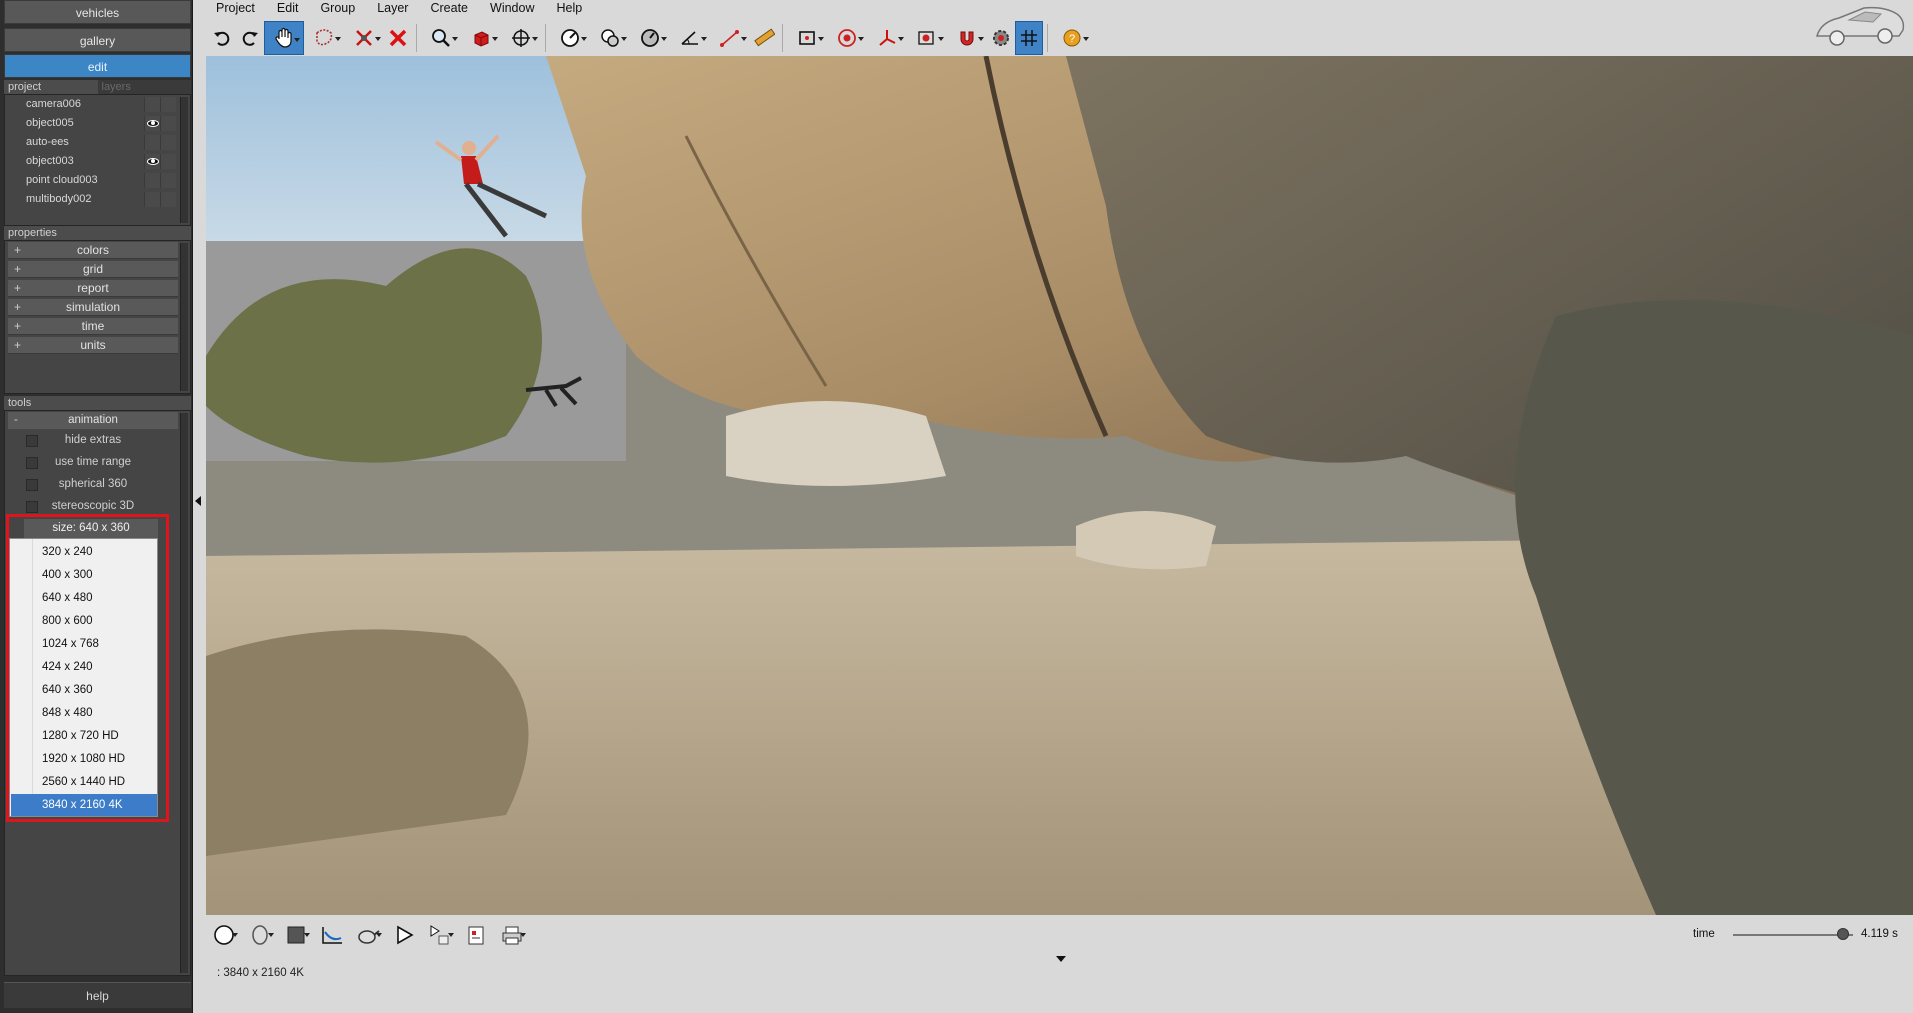 The height and width of the screenshot is (1013, 1913). Describe the element at coordinates (1879, 934) in the screenshot. I see `time-value: 4.119 s` at that location.